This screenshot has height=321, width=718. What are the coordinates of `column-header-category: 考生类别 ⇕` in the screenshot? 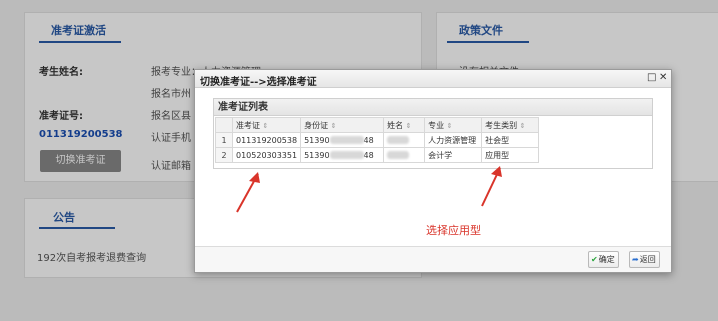 It's located at (510, 125).